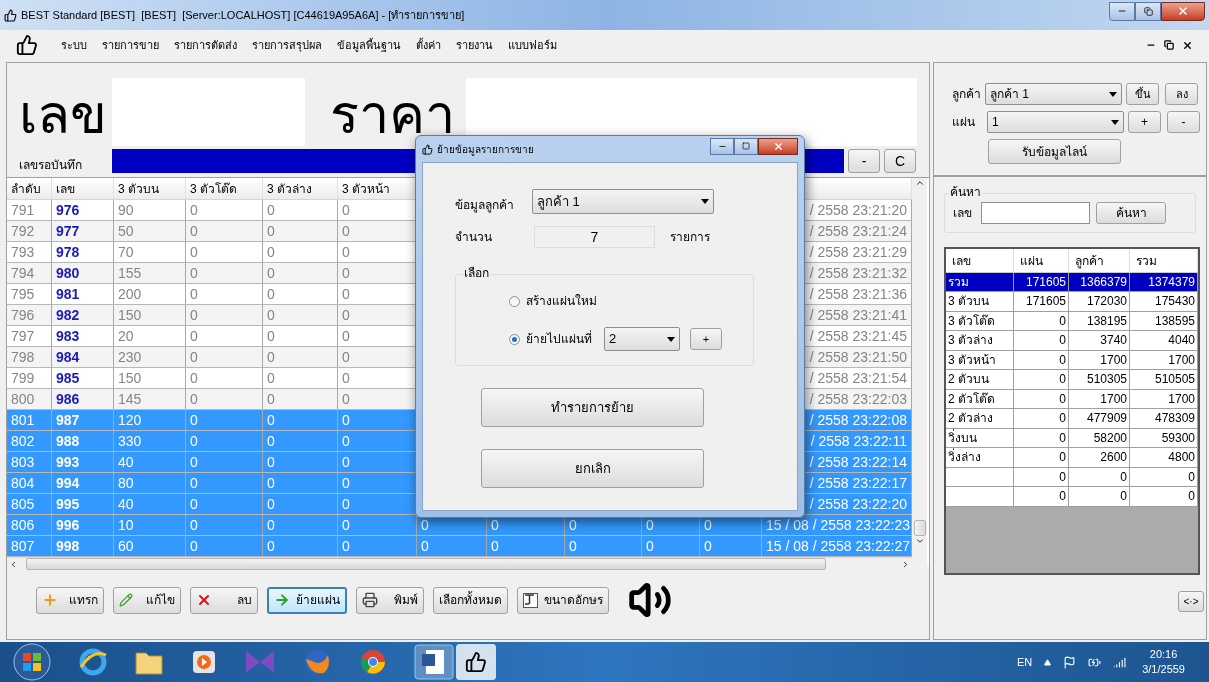 The image size is (1209, 682). I want to click on table-cell: 801, so click(23, 420).